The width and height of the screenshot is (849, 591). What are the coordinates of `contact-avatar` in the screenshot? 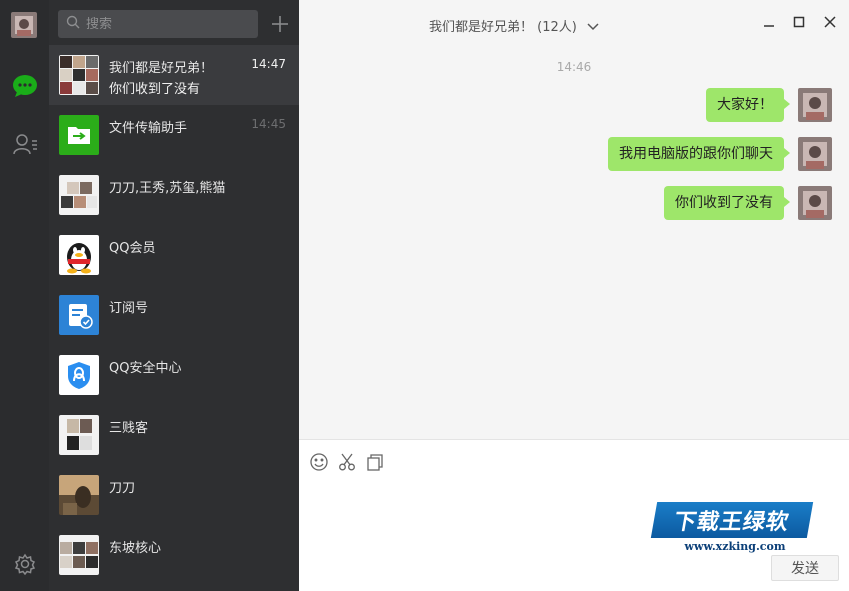 It's located at (79, 495).